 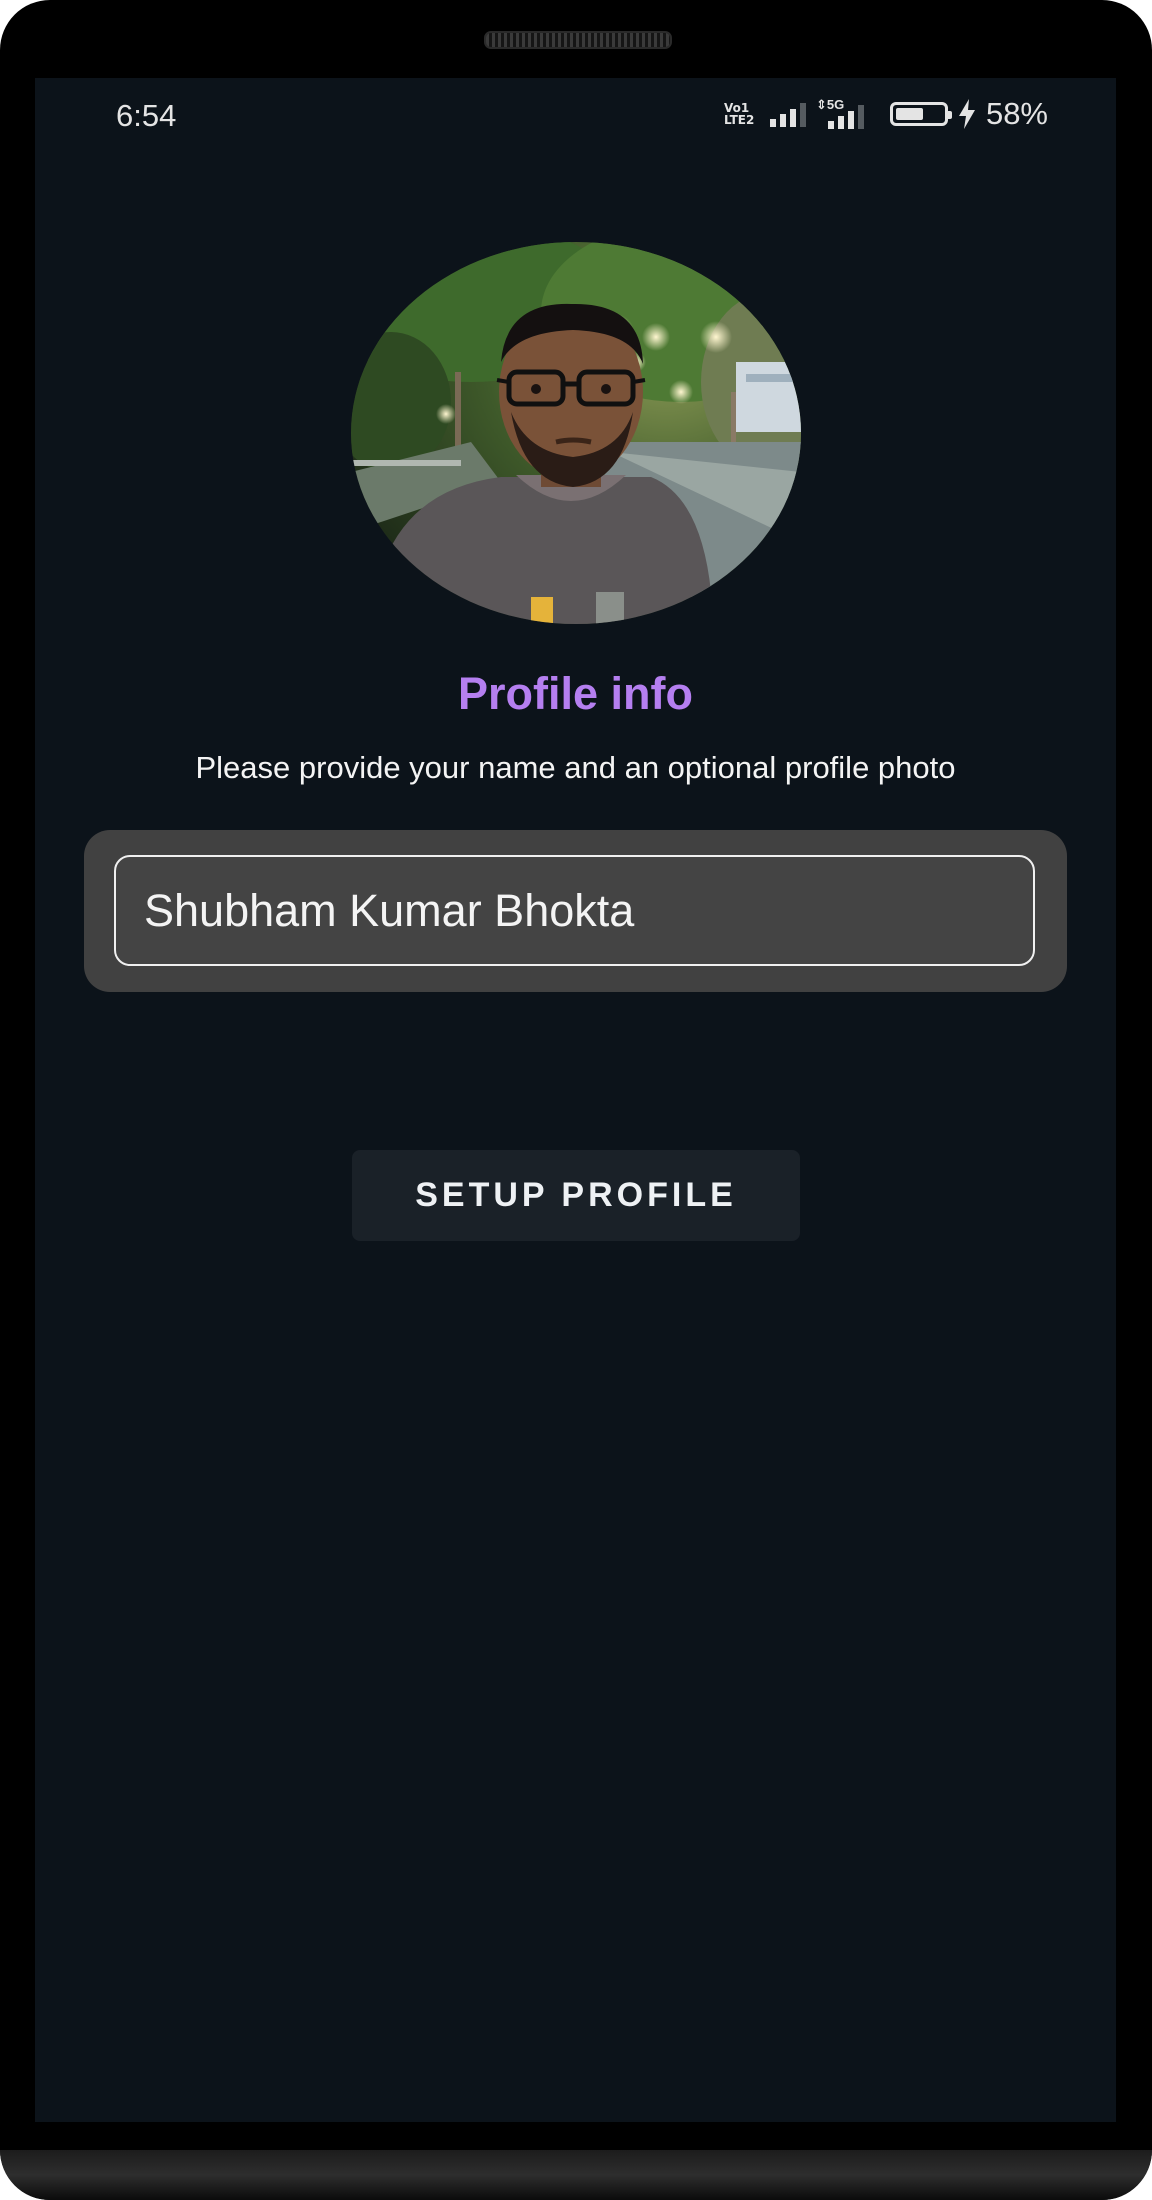 What do you see at coordinates (739, 114) in the screenshot?
I see `volte-icon: Vo1 LTE2` at bounding box center [739, 114].